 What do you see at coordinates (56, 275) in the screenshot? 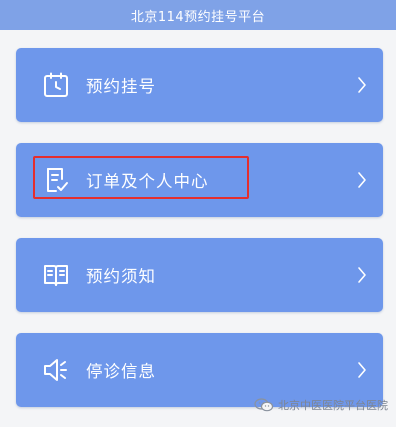
I see `open-book-icon` at bounding box center [56, 275].